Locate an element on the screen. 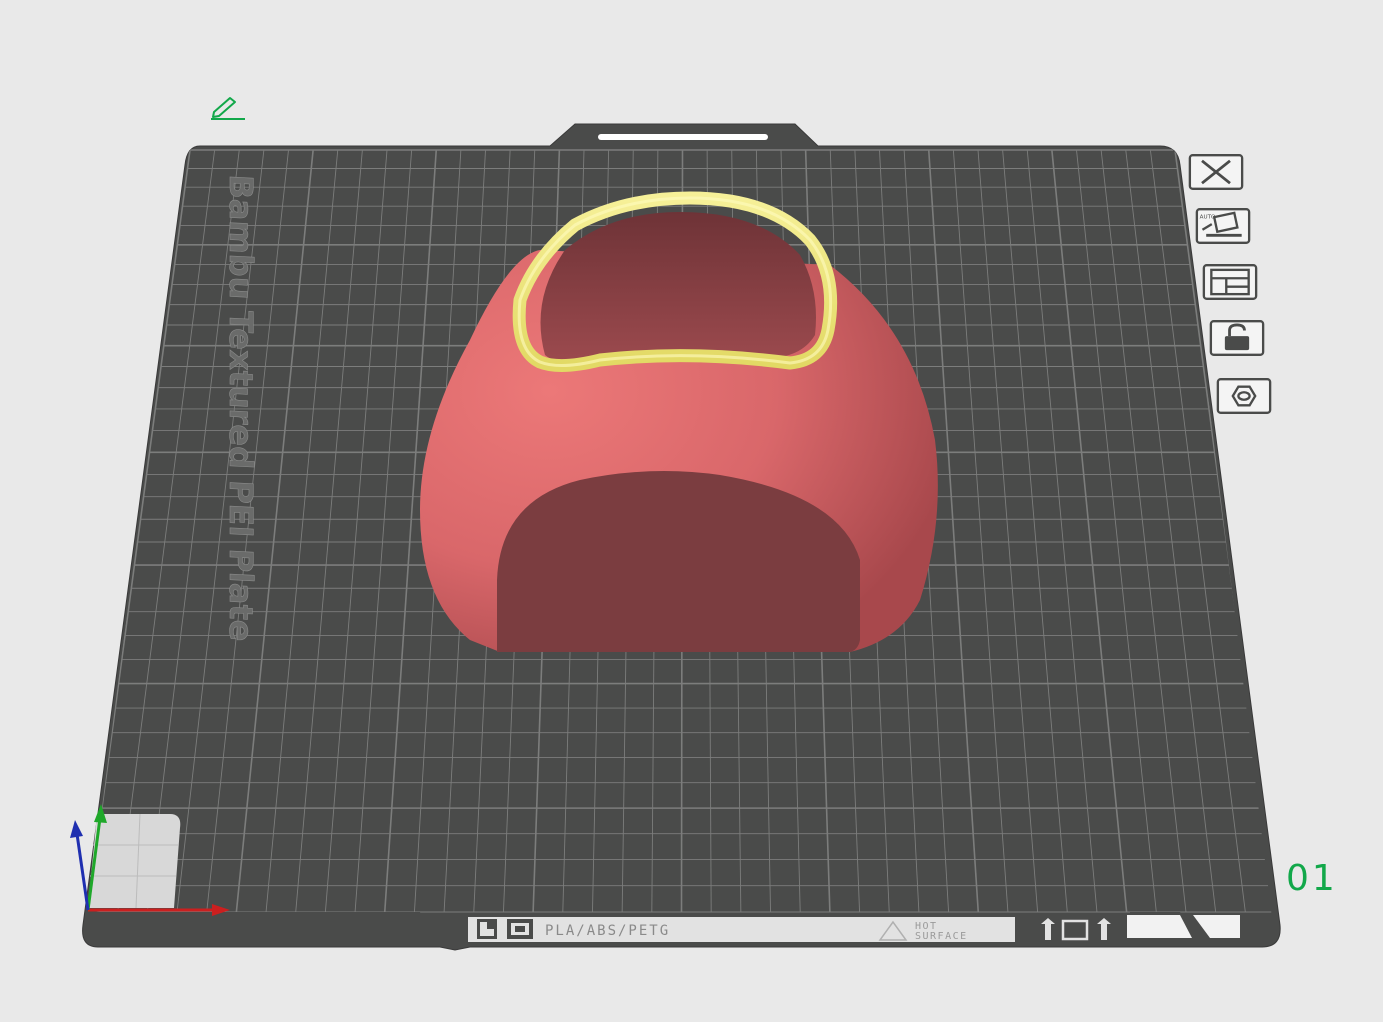 This screenshot has width=1383, height=1022. close-icon is located at coordinates (1216, 172).